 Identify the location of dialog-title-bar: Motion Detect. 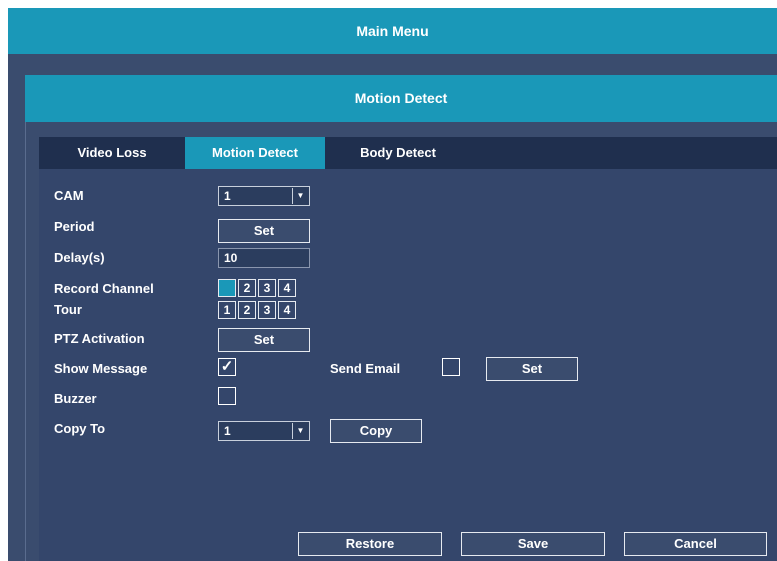
(401, 98).